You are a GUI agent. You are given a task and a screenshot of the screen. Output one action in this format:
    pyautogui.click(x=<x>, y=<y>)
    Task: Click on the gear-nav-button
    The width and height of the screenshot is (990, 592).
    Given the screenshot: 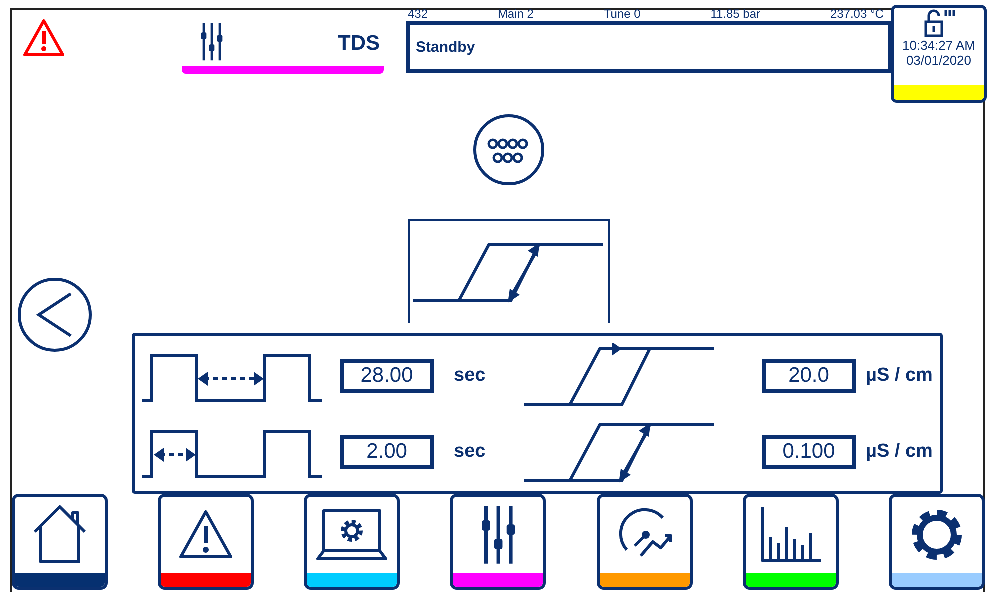 What is the action you would take?
    pyautogui.click(x=936, y=542)
    